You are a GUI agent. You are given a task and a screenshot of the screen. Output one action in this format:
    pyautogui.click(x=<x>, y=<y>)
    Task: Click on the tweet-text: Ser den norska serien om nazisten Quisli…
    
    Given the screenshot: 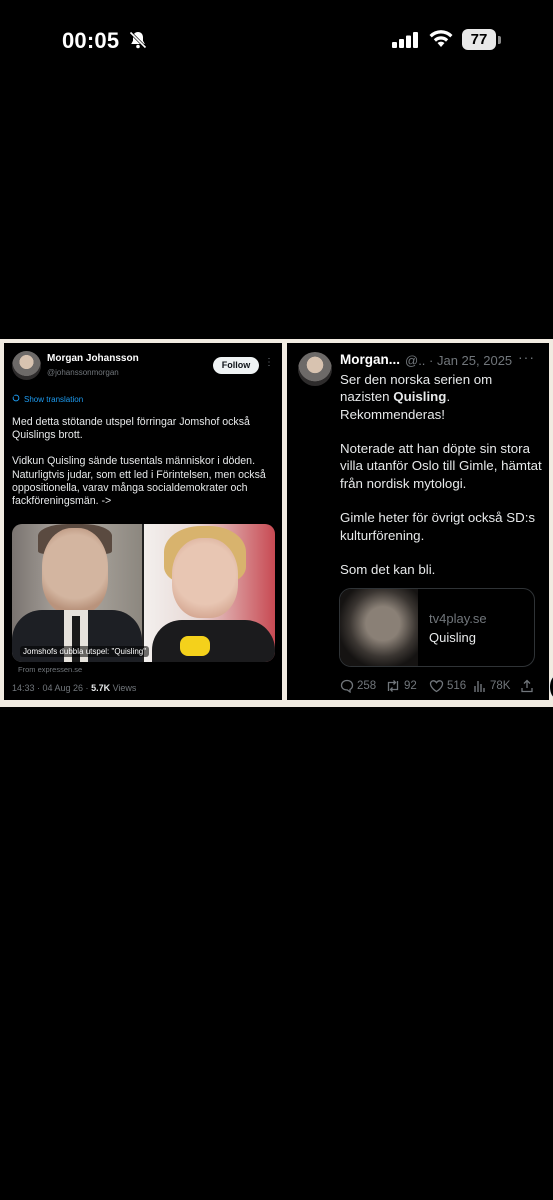 What is the action you would take?
    pyautogui.click(x=442, y=483)
    